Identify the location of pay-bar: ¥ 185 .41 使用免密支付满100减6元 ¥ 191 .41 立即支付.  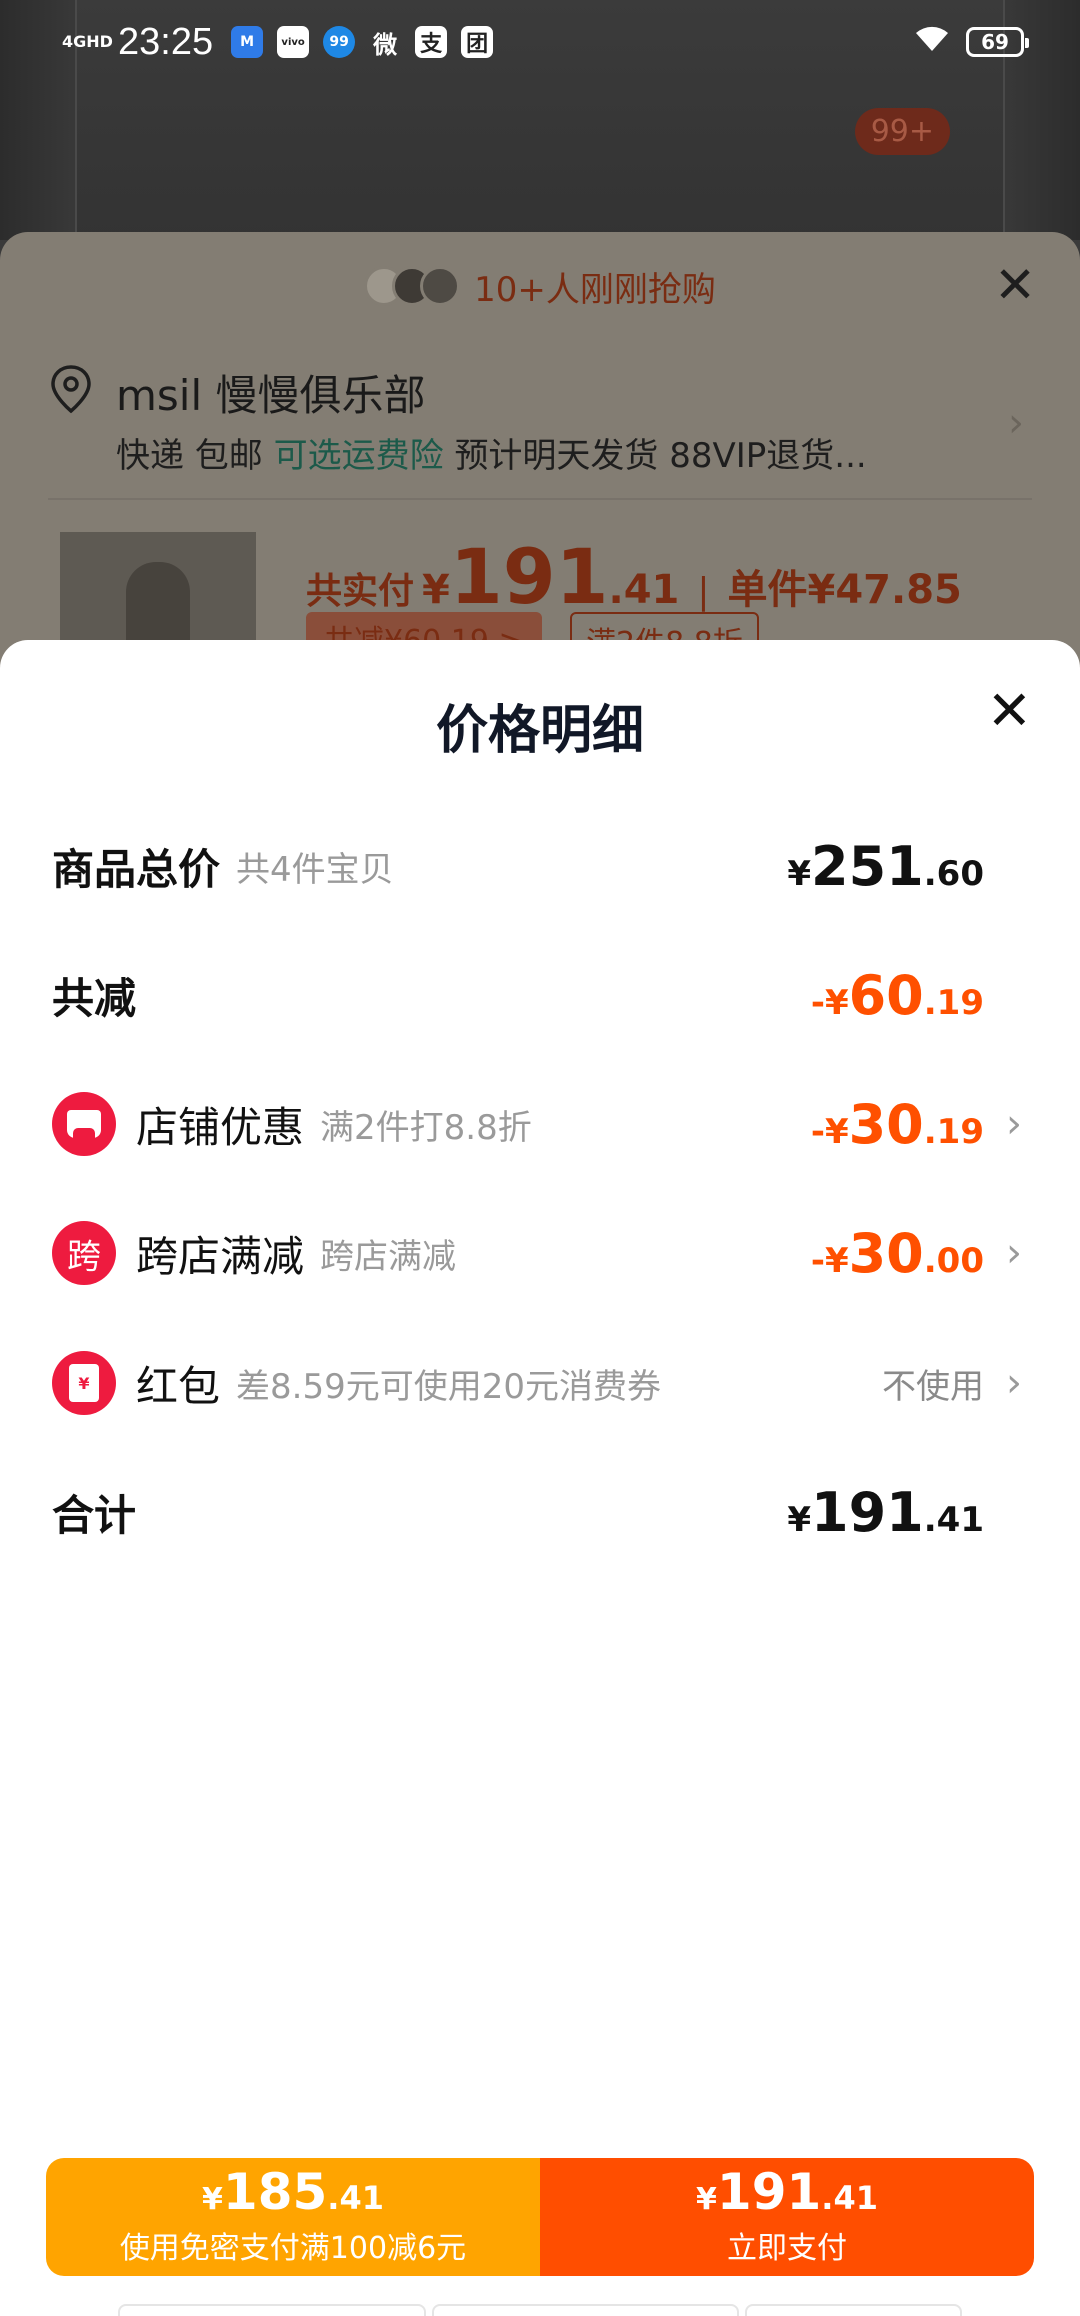
(540, 2217).